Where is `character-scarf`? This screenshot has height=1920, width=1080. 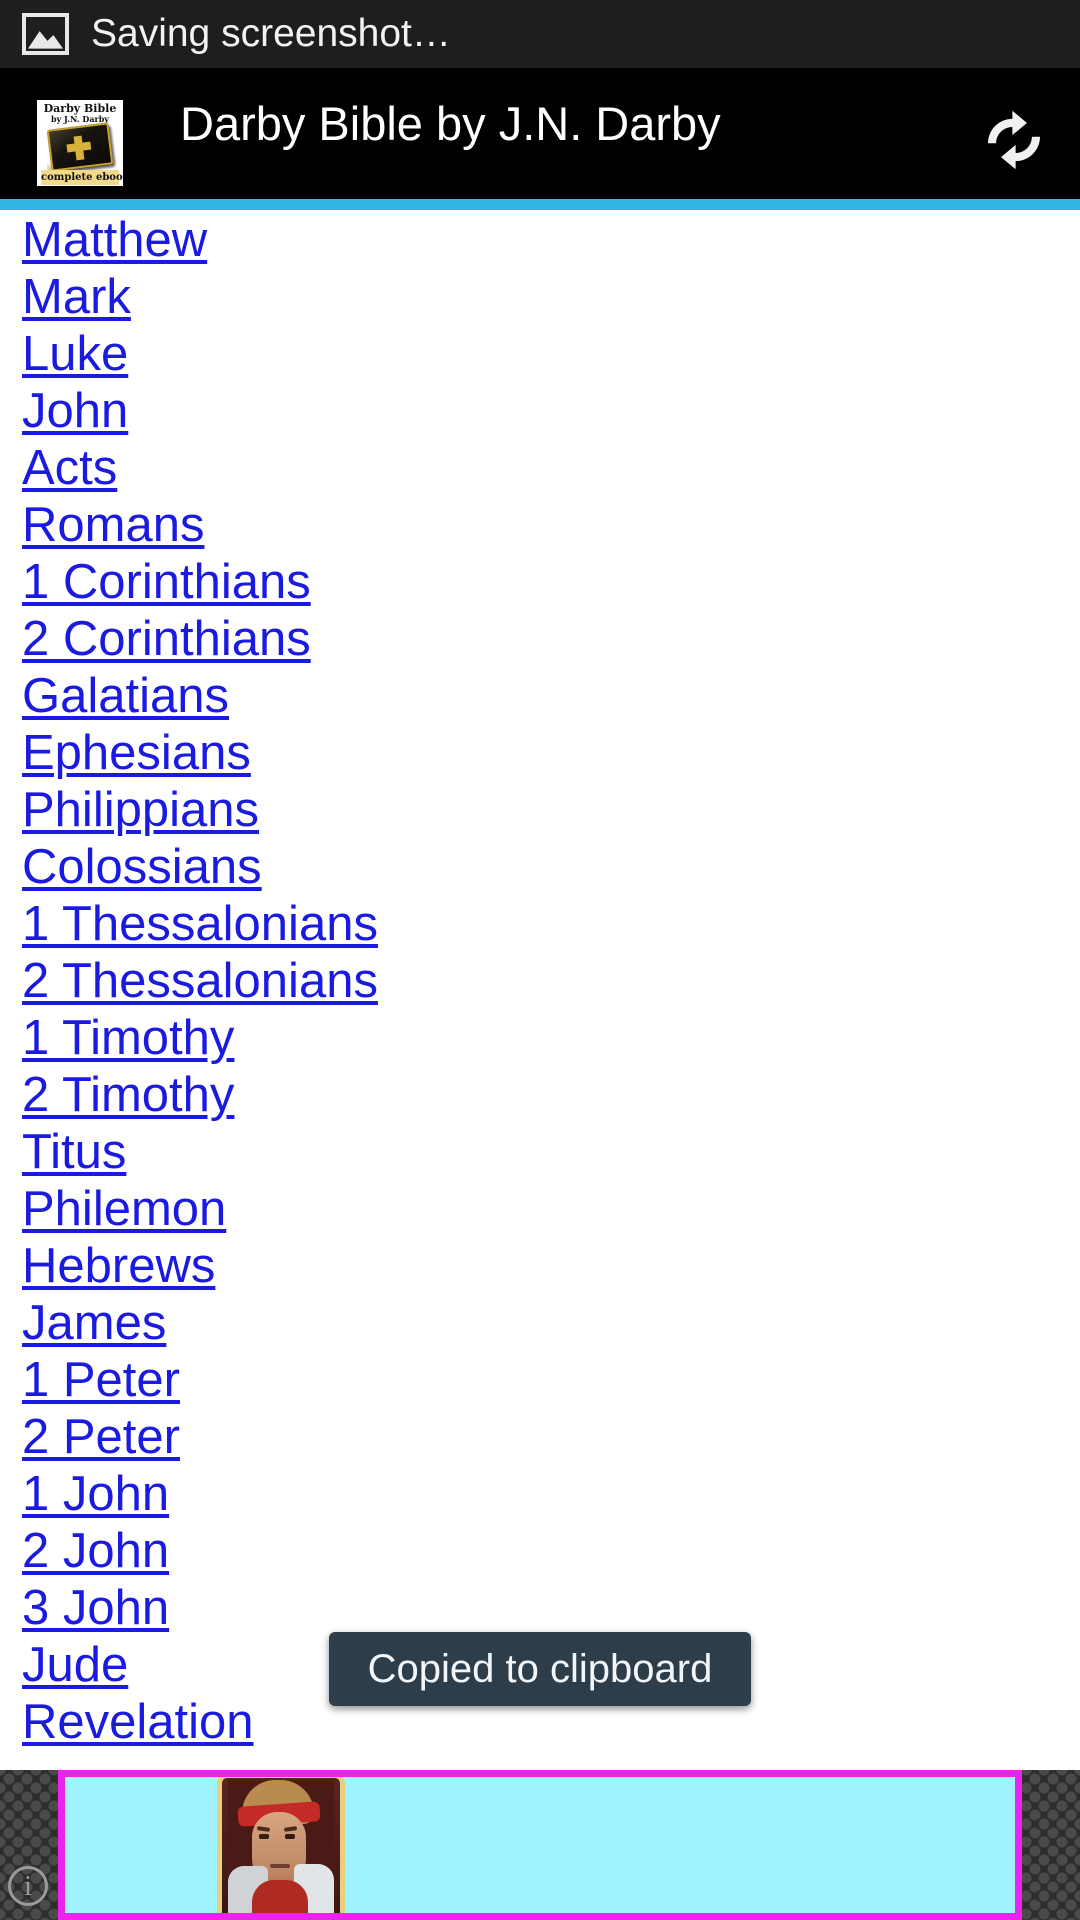
character-scarf is located at coordinates (280, 1896).